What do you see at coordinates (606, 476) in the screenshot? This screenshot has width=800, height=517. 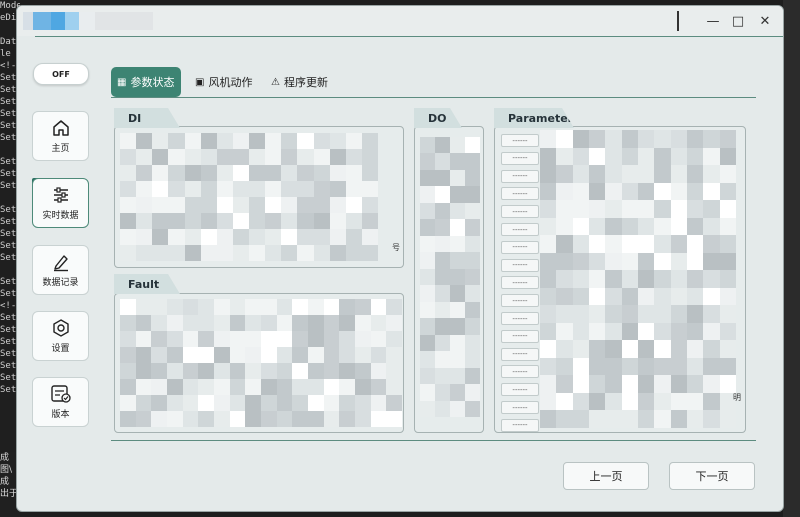 I see `prev-page-button: 上一页` at bounding box center [606, 476].